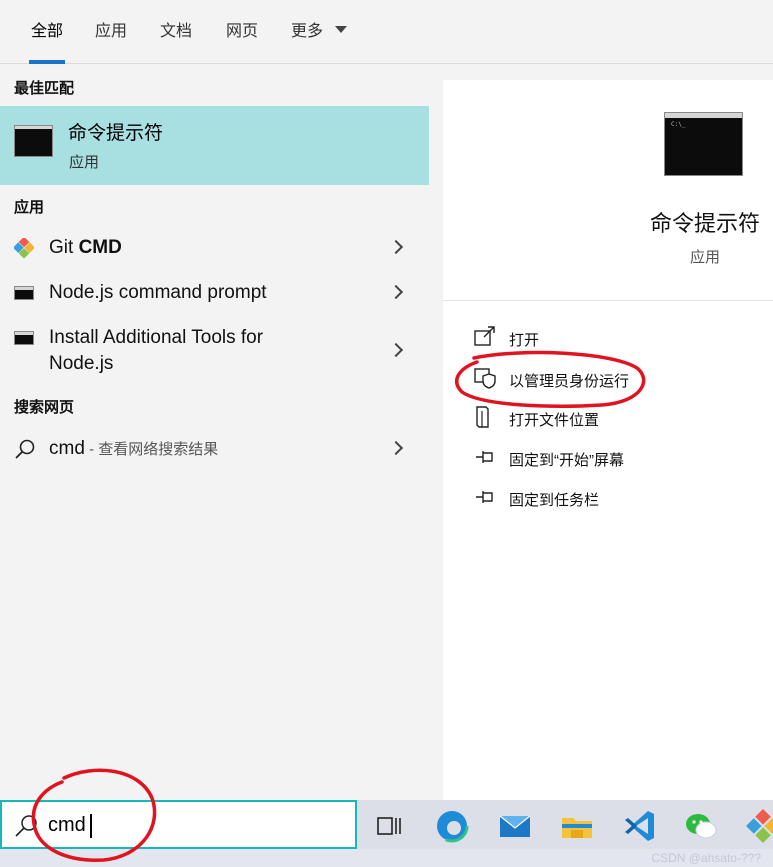  What do you see at coordinates (29, 207) in the screenshot?
I see `apps-heading: 应用` at bounding box center [29, 207].